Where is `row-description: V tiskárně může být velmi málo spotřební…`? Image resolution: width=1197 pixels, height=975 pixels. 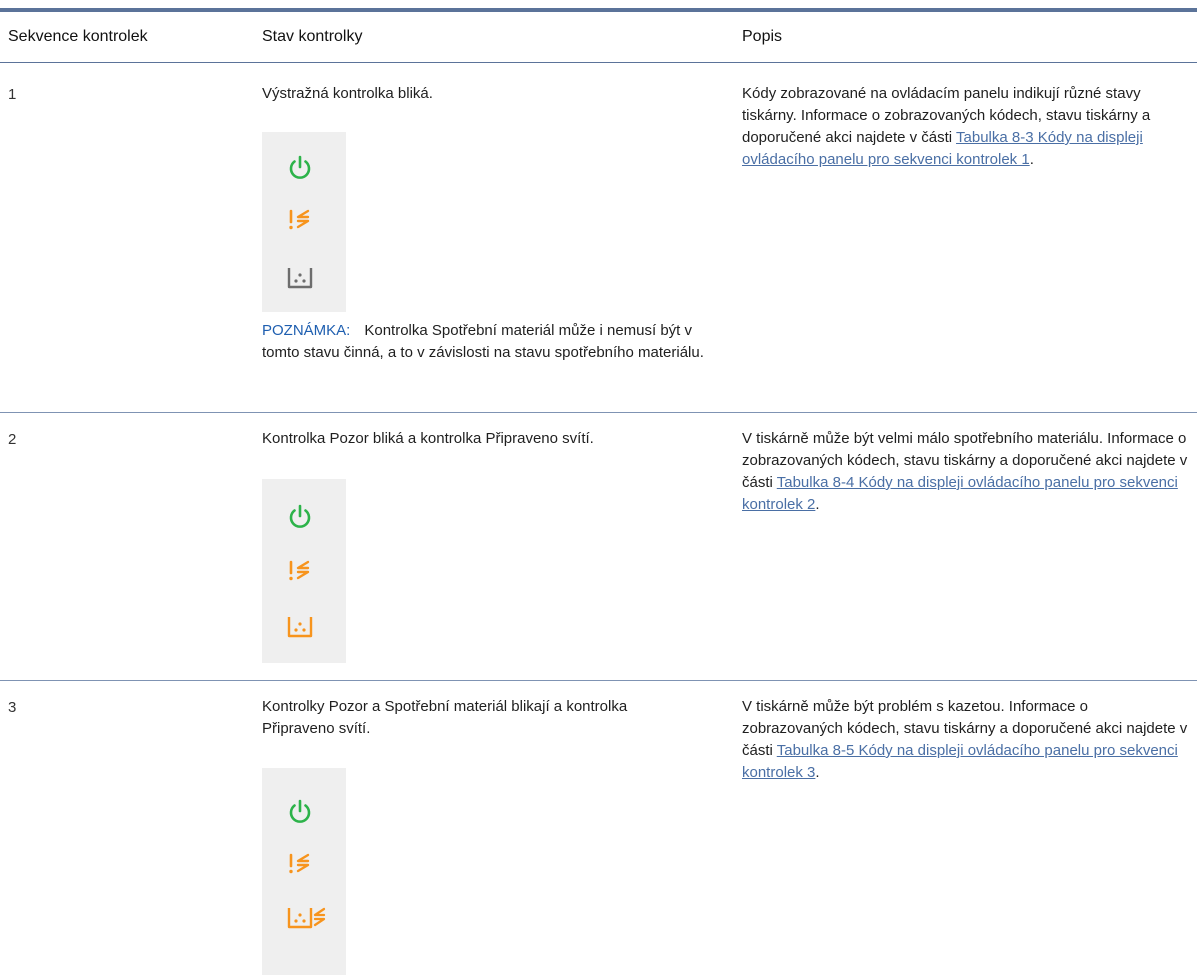
row-description: V tiskárně může být velmi málo spotřební… is located at coordinates (967, 472).